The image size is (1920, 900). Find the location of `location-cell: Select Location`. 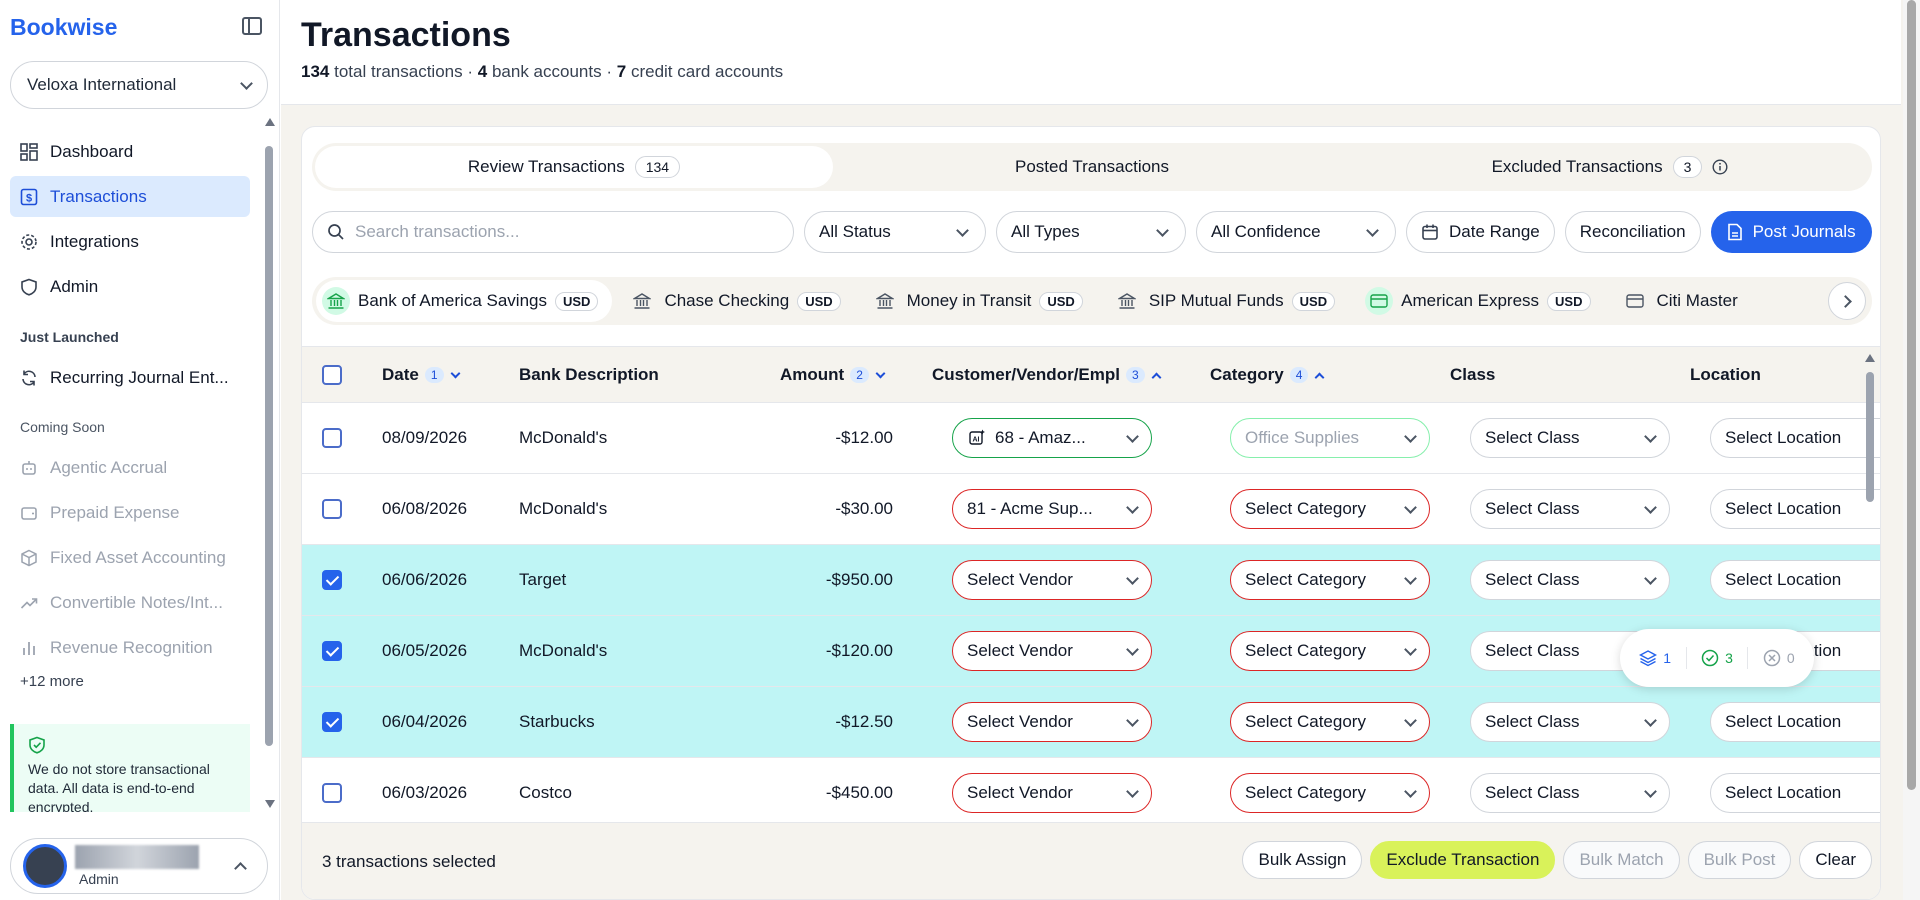

location-cell: Select Location is located at coordinates (1795, 790).